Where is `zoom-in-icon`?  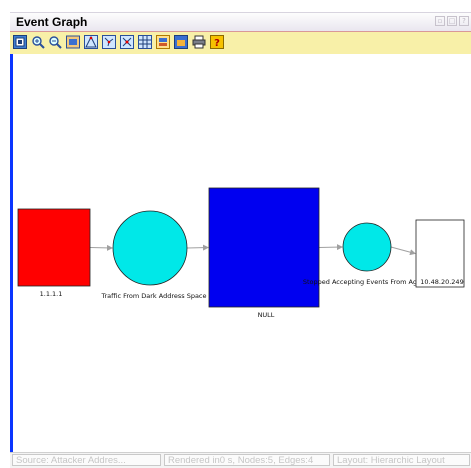
zoom-in-icon is located at coordinates (38, 42).